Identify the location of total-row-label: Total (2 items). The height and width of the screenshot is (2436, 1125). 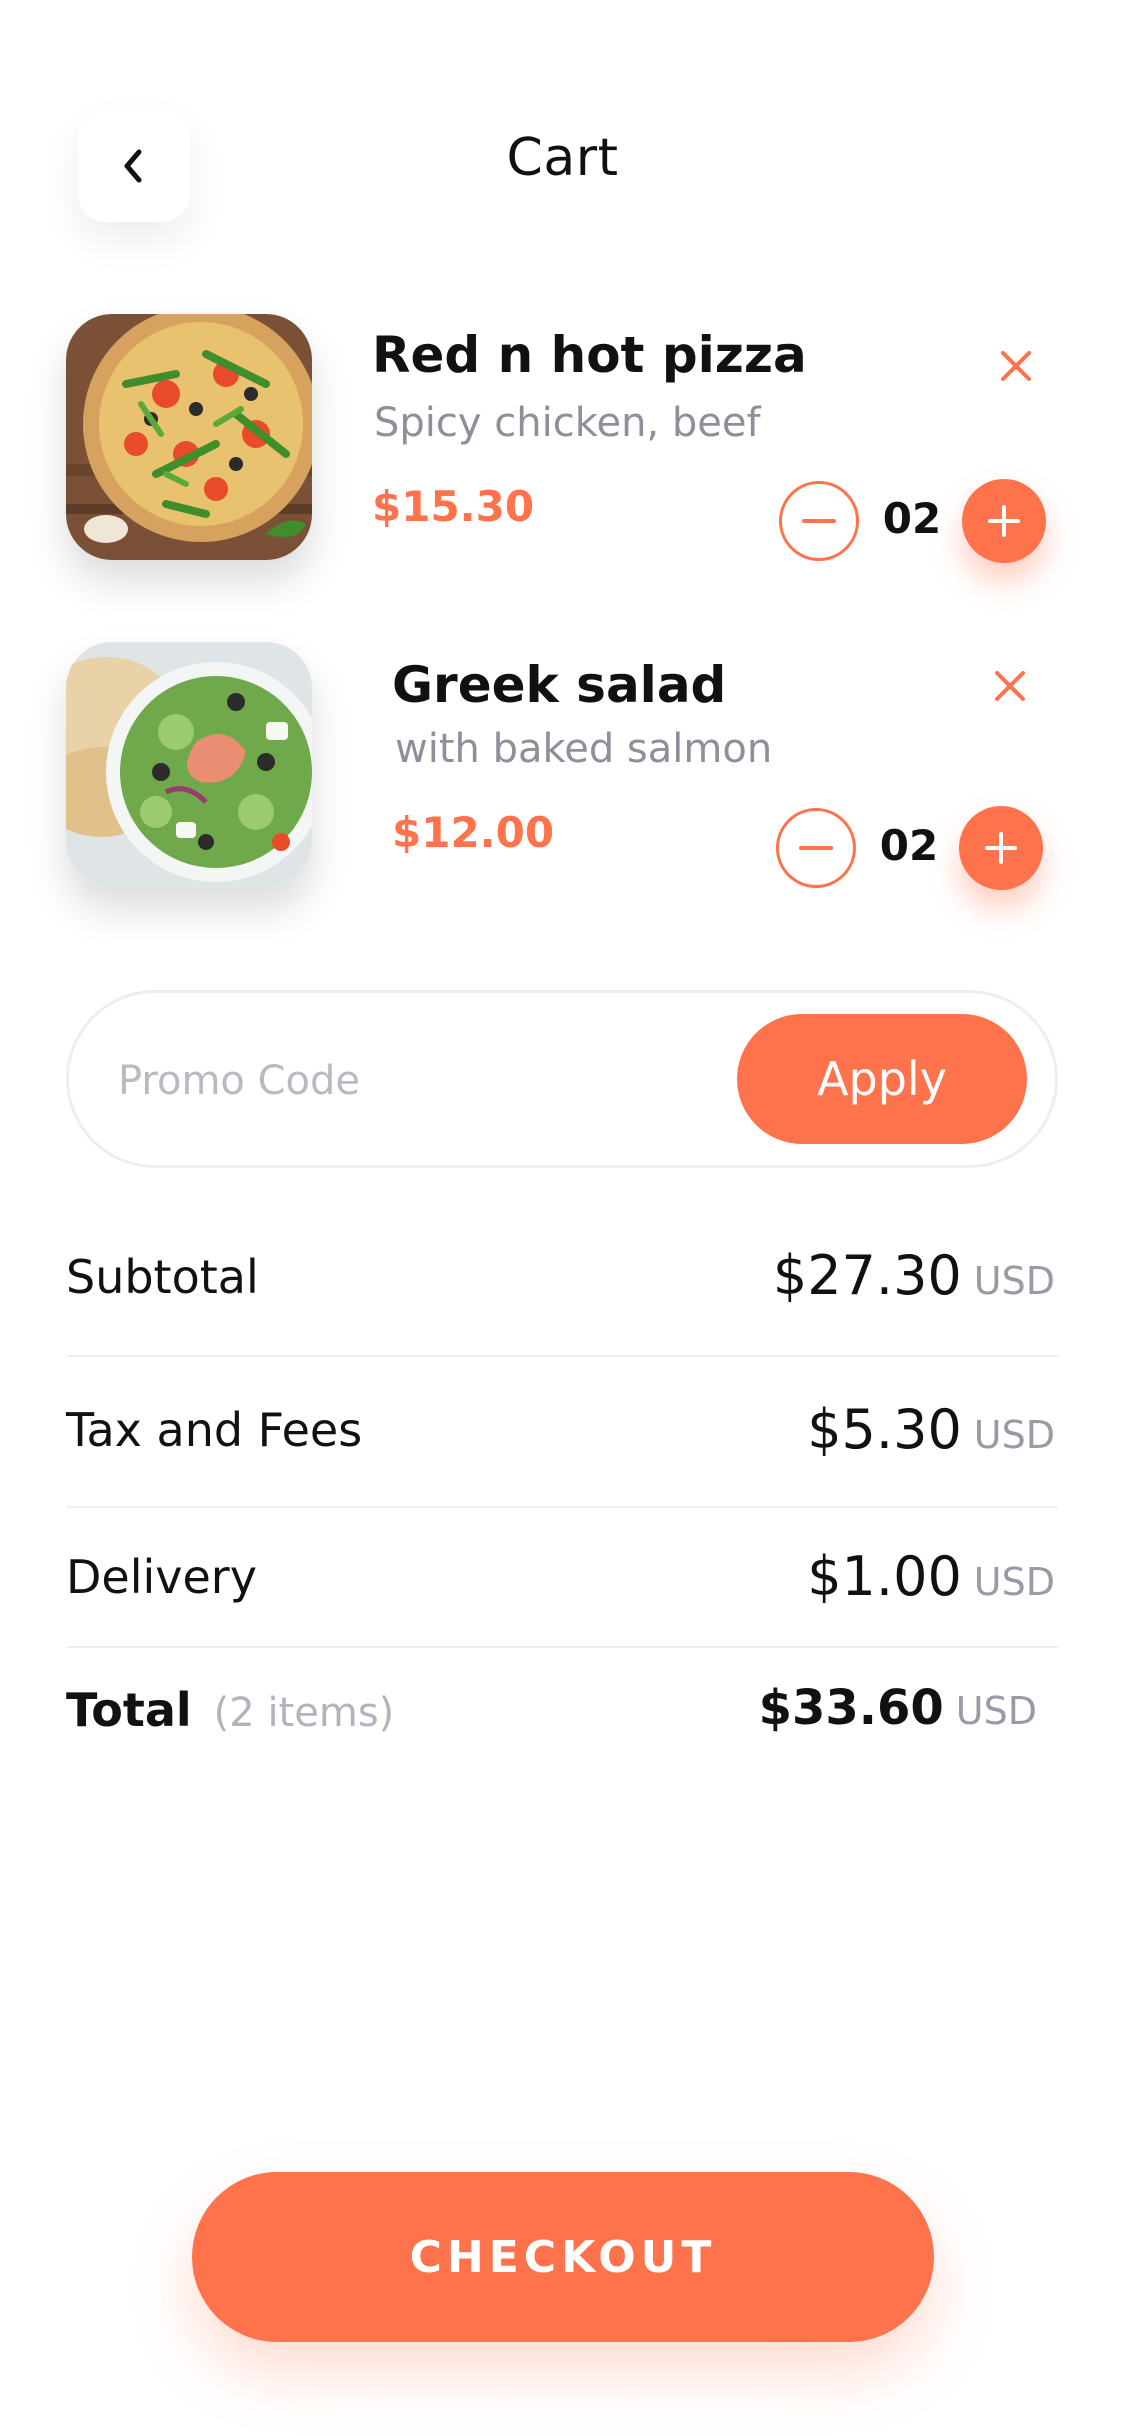
(230, 1710).